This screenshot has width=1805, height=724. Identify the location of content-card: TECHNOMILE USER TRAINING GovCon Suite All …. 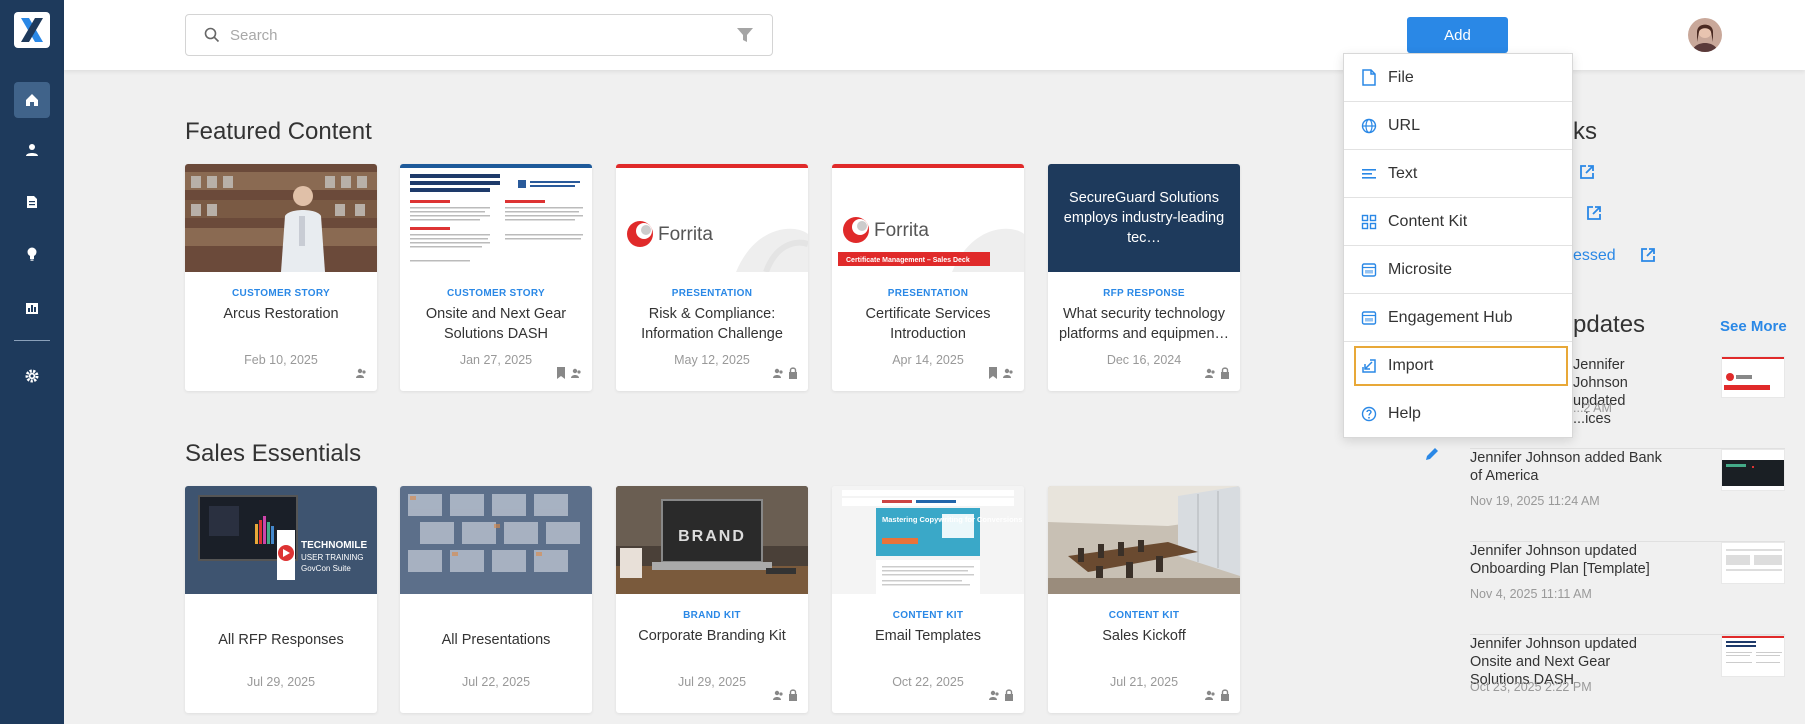
(281, 599).